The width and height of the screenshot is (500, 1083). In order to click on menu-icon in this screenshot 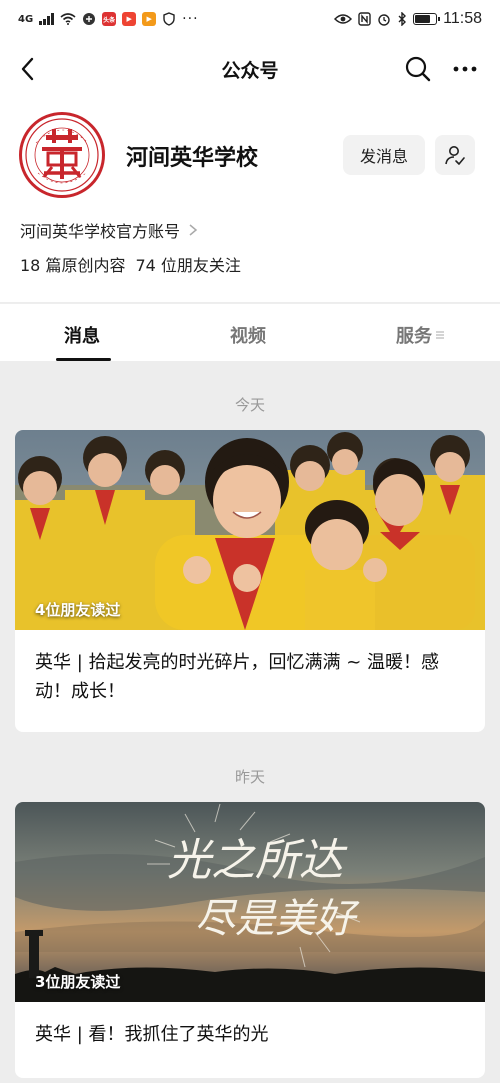, I will do `click(440, 335)`.